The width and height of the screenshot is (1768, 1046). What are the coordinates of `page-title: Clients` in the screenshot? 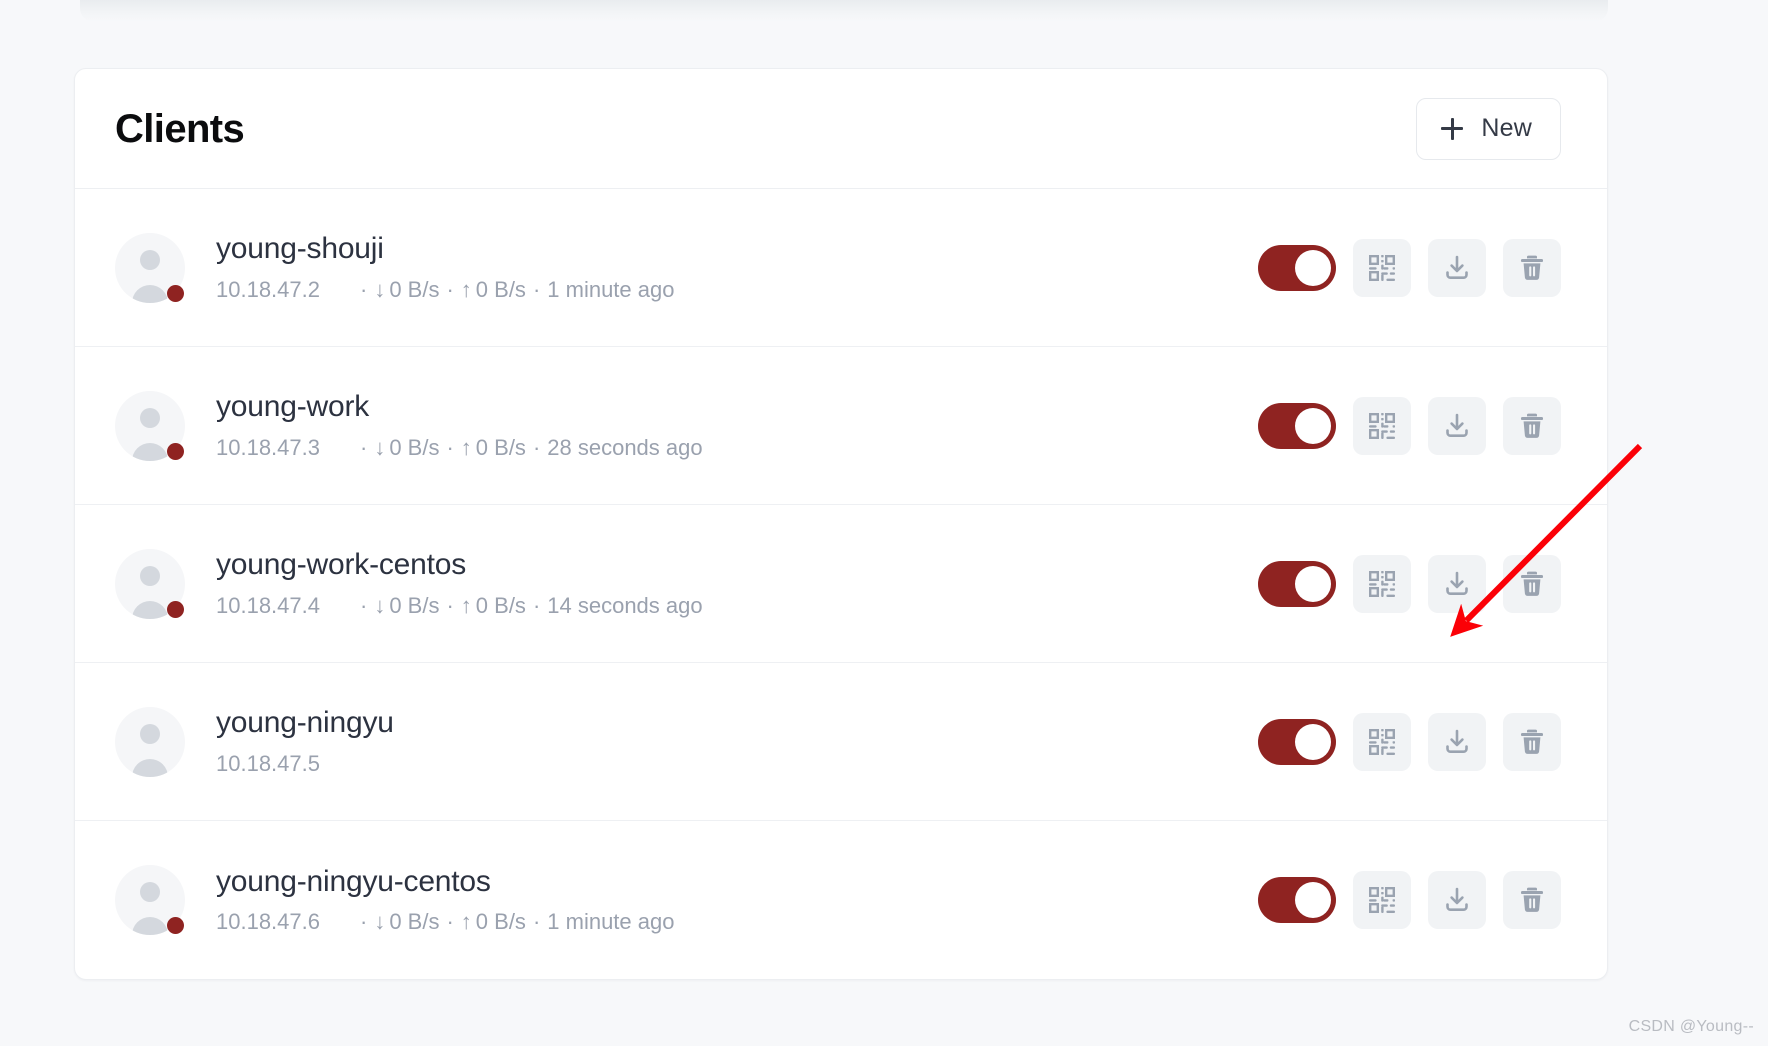 It's located at (180, 128).